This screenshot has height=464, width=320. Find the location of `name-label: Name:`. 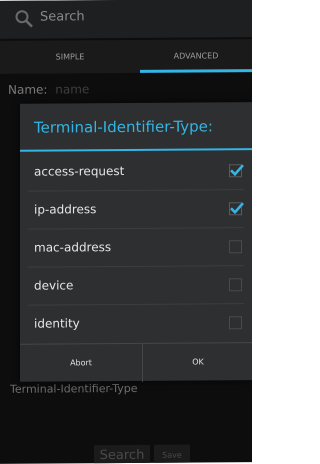

name-label: Name: is located at coordinates (28, 89).